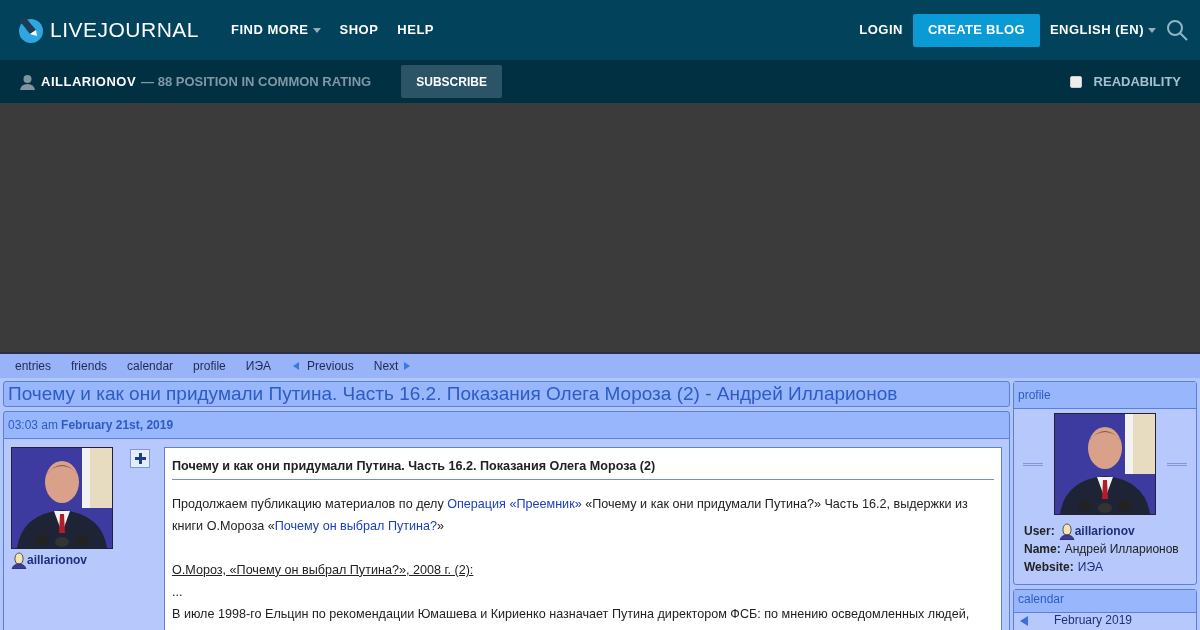  I want to click on journal-nav-link: entries, so click(33, 366).